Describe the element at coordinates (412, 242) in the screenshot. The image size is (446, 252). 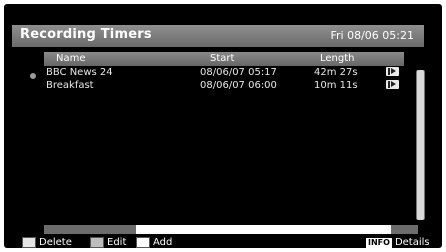
I see `details-label: Details` at that location.